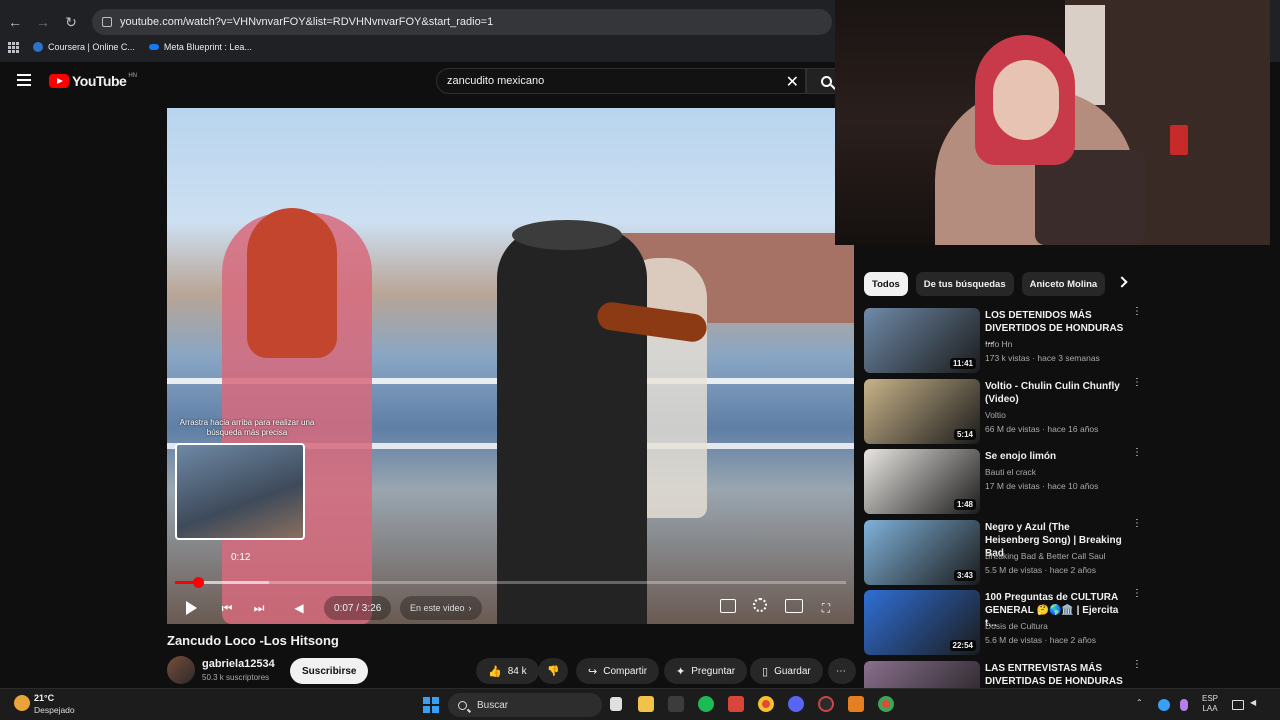 The image size is (1280, 720). Describe the element at coordinates (794, 606) in the screenshot. I see `theater-mode-button` at that location.